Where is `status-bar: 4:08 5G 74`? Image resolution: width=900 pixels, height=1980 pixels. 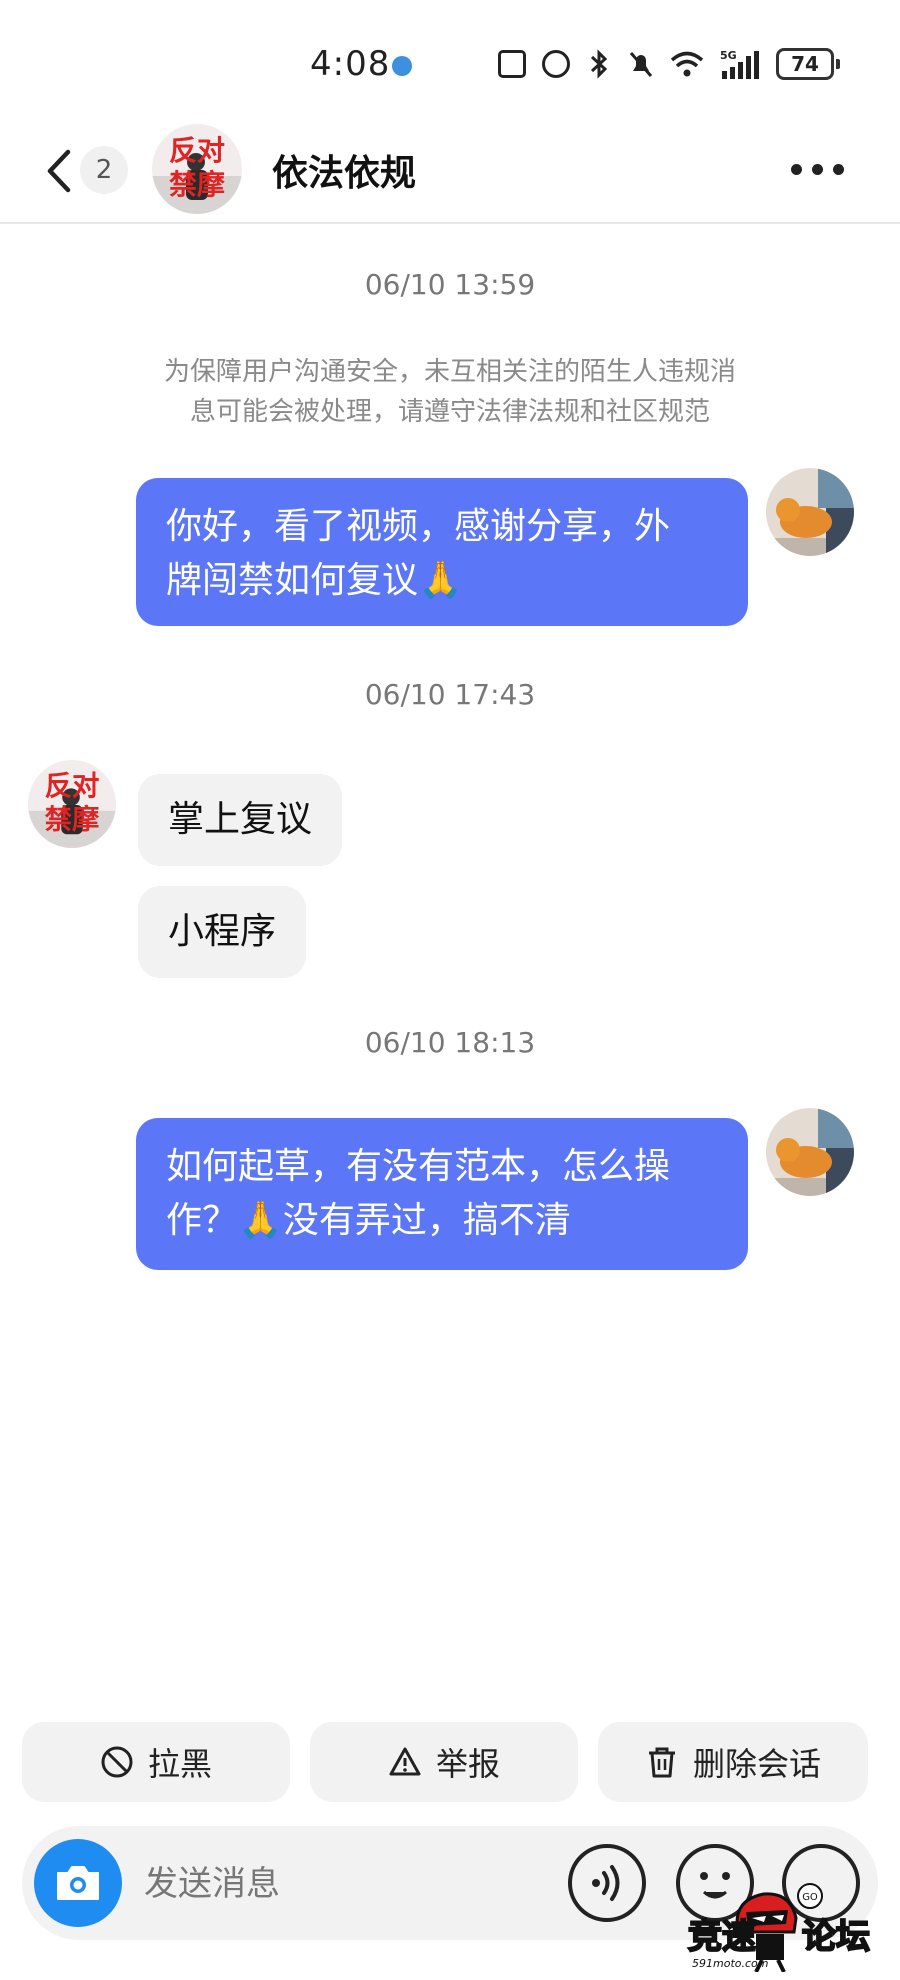
status-bar: 4:08 5G 74 is located at coordinates (450, 60).